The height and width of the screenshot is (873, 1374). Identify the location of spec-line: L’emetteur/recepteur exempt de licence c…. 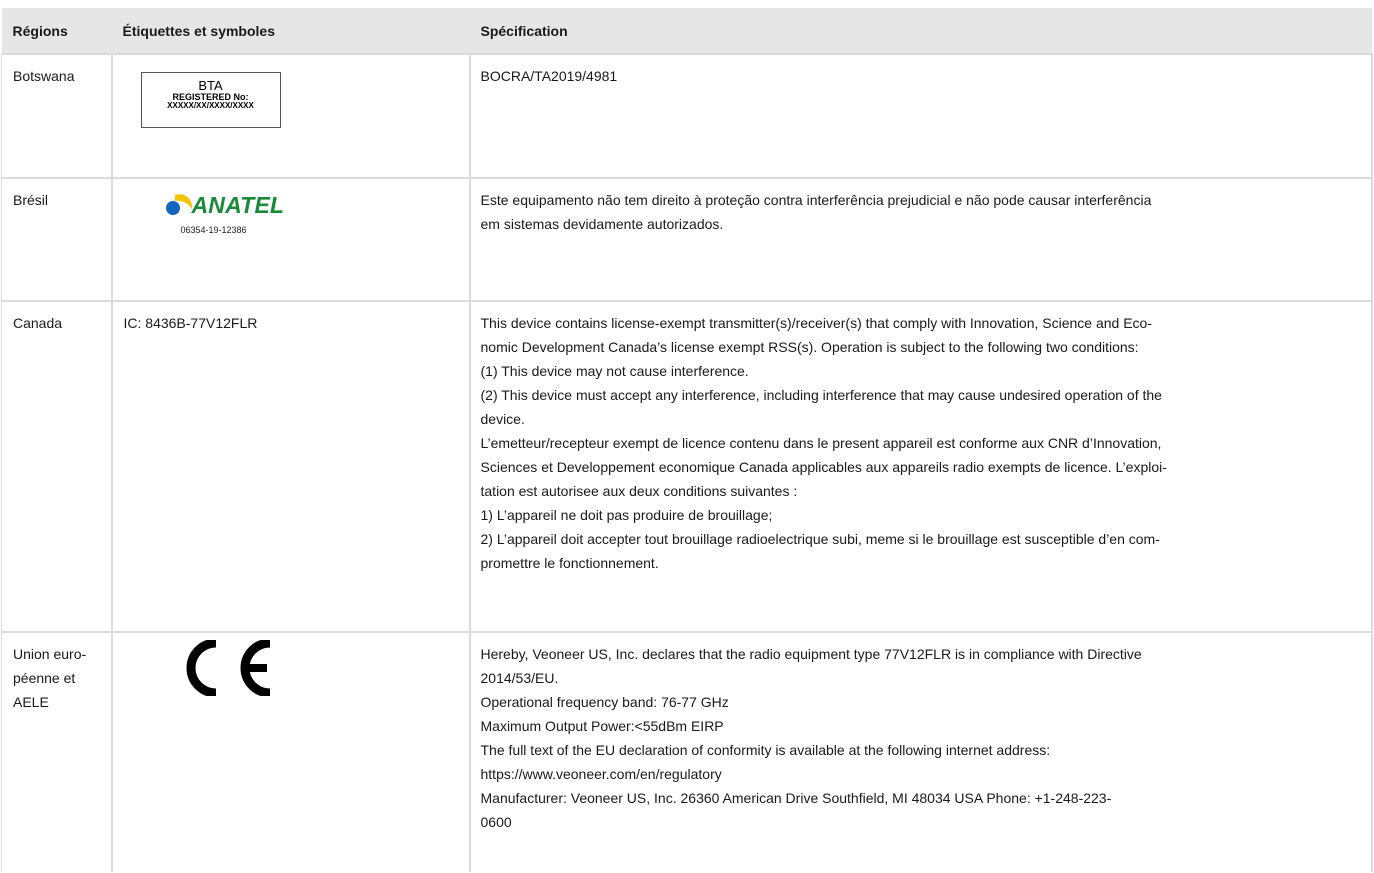
(821, 443).